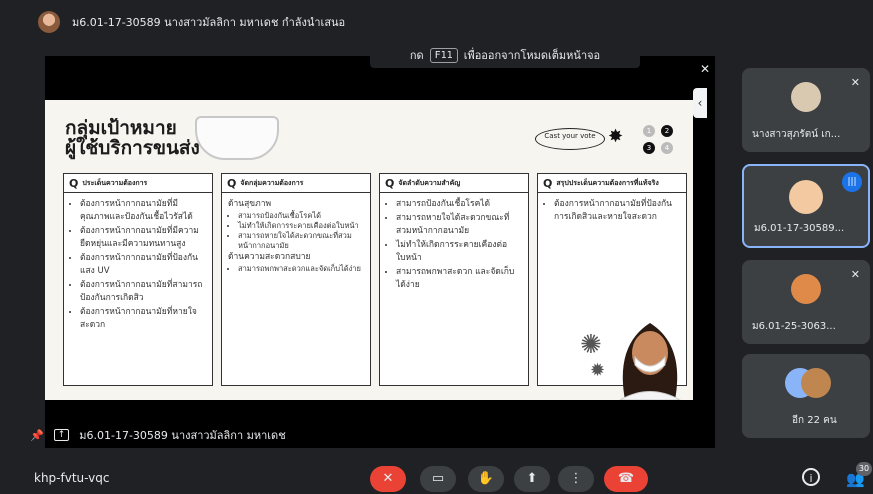 Image resolution: width=873 pixels, height=494 pixels. What do you see at coordinates (864, 469) in the screenshot?
I see `participant-count-badge: 30` at bounding box center [864, 469].